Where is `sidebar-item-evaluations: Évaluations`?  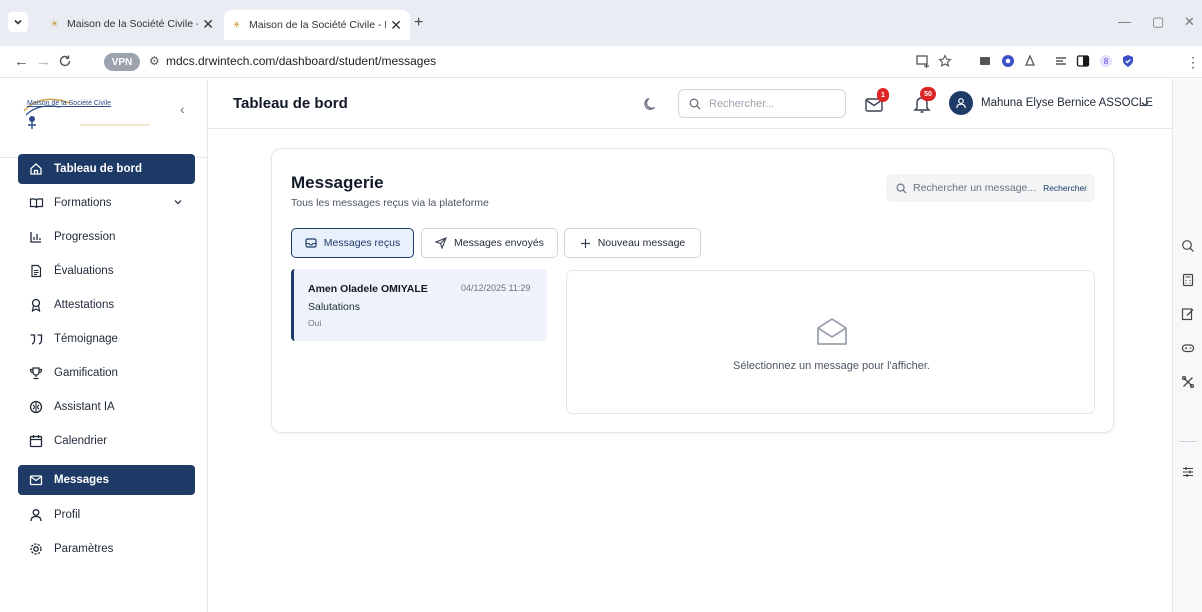
sidebar-item-evaluations: Évaluations is located at coordinates (106, 271).